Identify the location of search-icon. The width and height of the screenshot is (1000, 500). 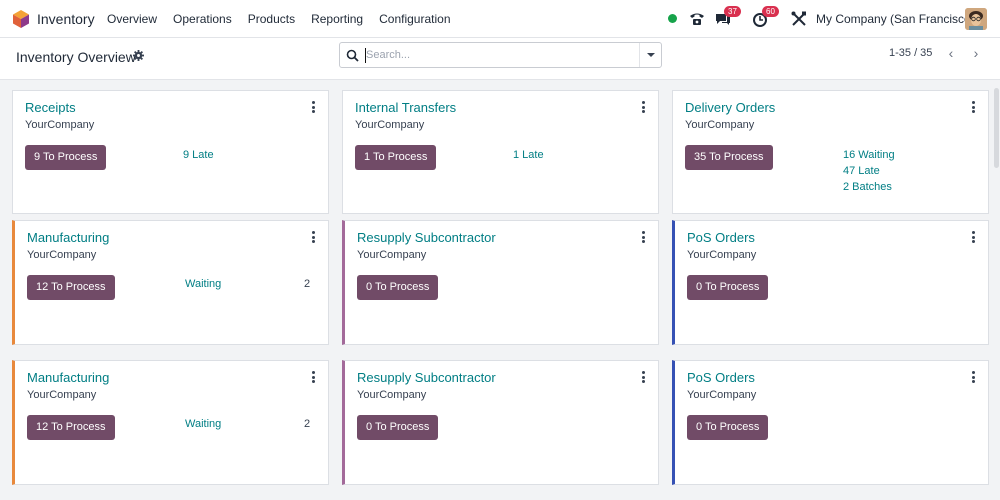
(352, 55).